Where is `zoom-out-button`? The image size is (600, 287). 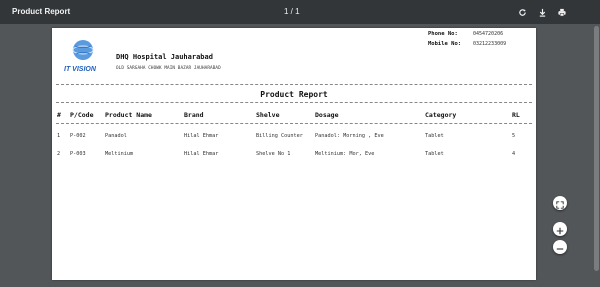 zoom-out-button is located at coordinates (560, 247).